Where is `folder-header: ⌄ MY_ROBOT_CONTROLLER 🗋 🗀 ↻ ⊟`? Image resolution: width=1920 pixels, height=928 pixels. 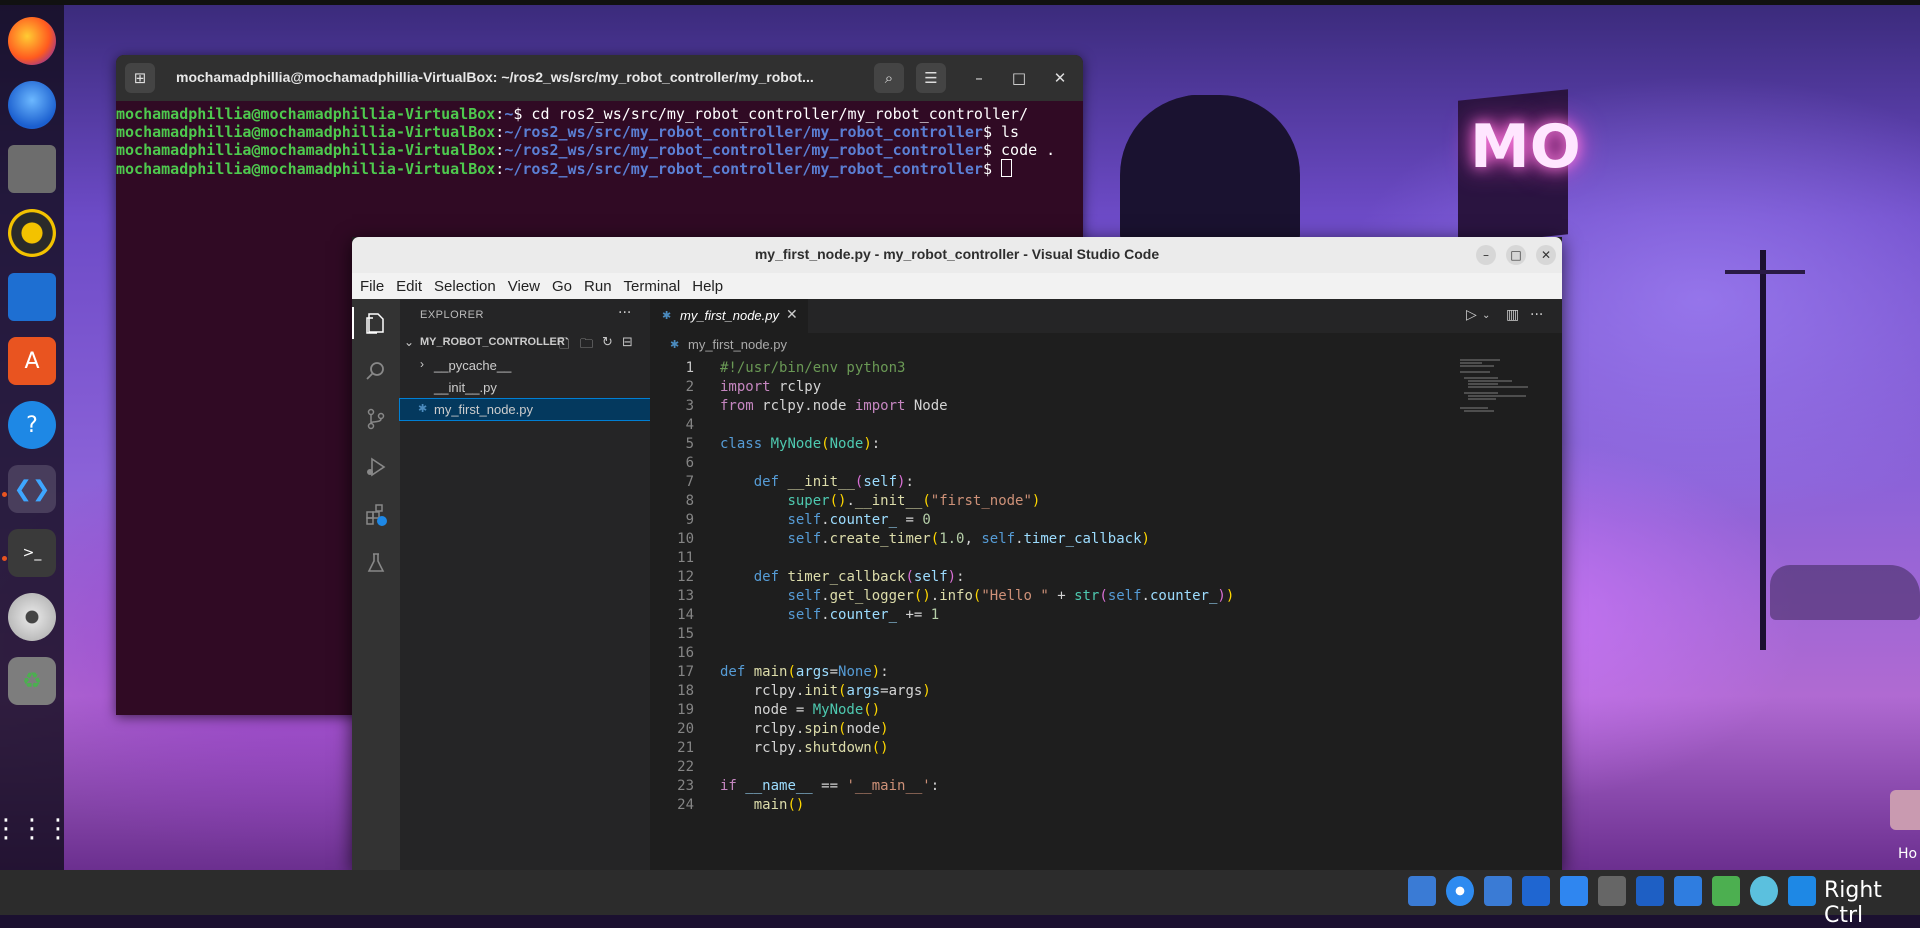
folder-header: ⌄ MY_ROBOT_CONTROLLER 🗋 🗀 ↻ ⊟ is located at coordinates (525, 344).